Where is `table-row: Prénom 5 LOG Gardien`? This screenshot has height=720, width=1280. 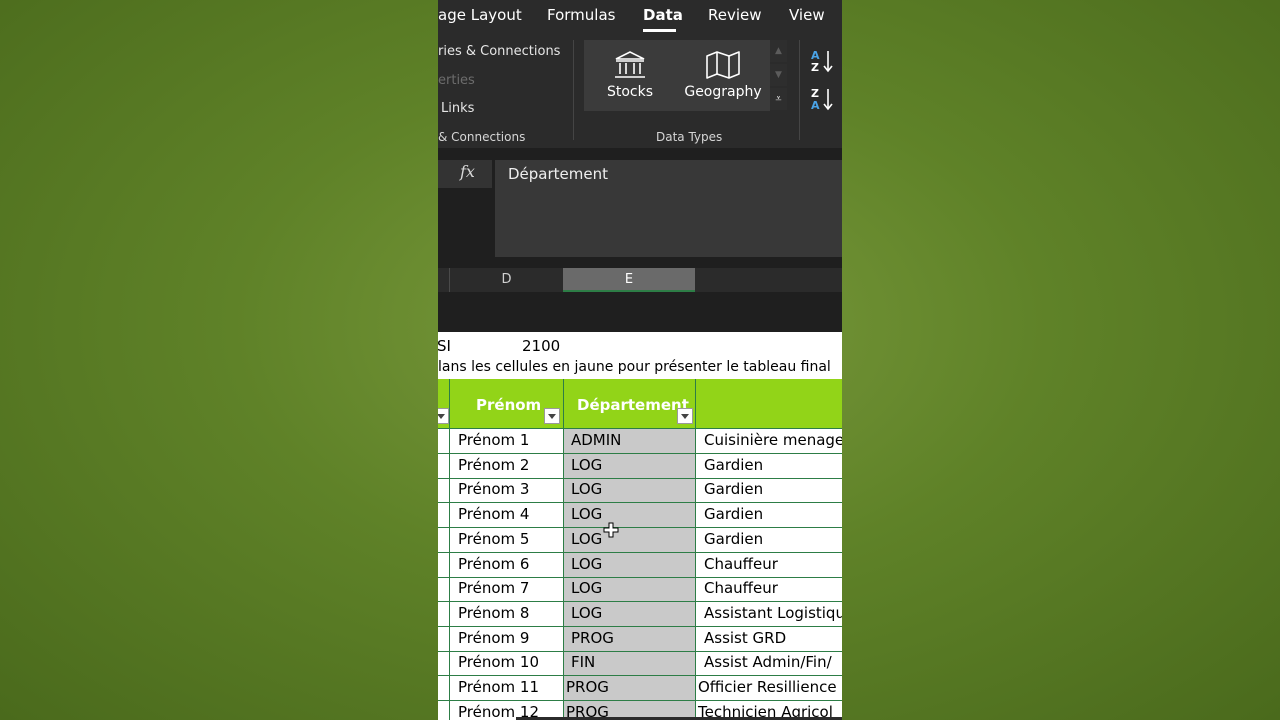
table-row: Prénom 5 LOG Gardien is located at coordinates (640, 540).